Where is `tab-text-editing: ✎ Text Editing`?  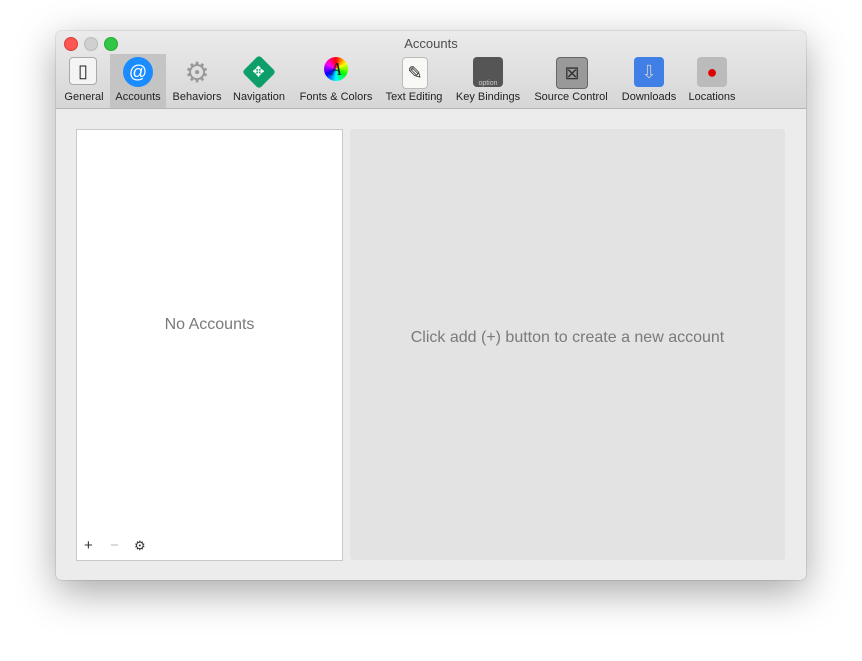 tab-text-editing: ✎ Text Editing is located at coordinates (414, 81).